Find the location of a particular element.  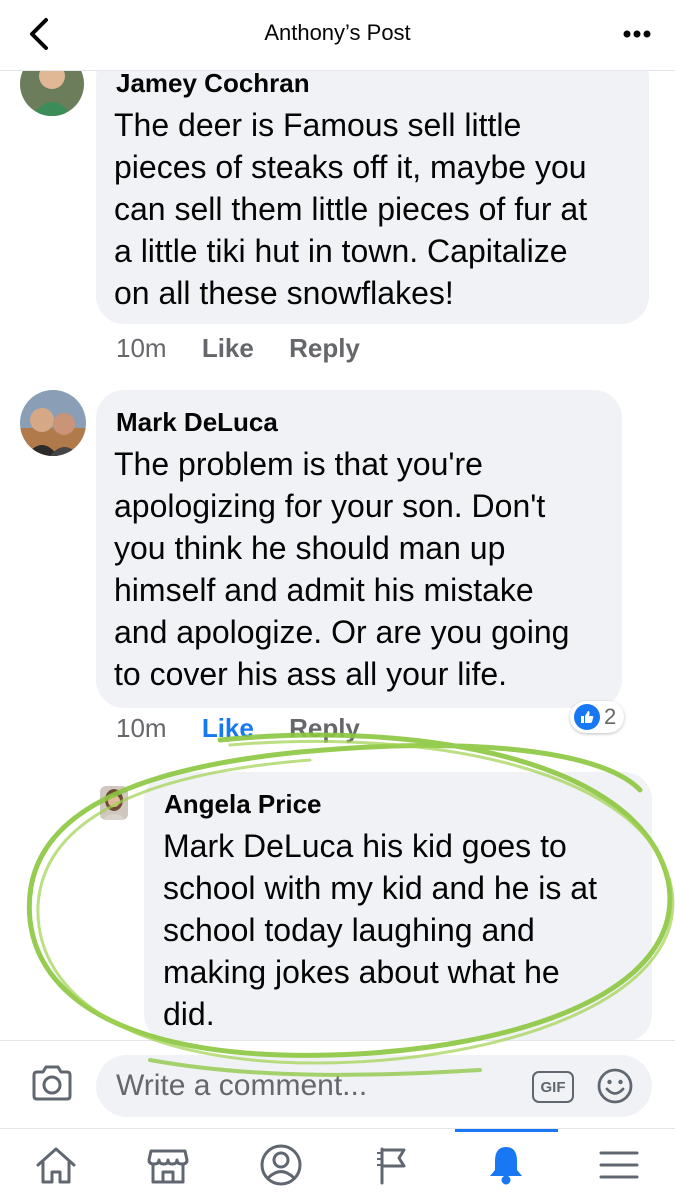

camera-icon is located at coordinates (52, 1083).